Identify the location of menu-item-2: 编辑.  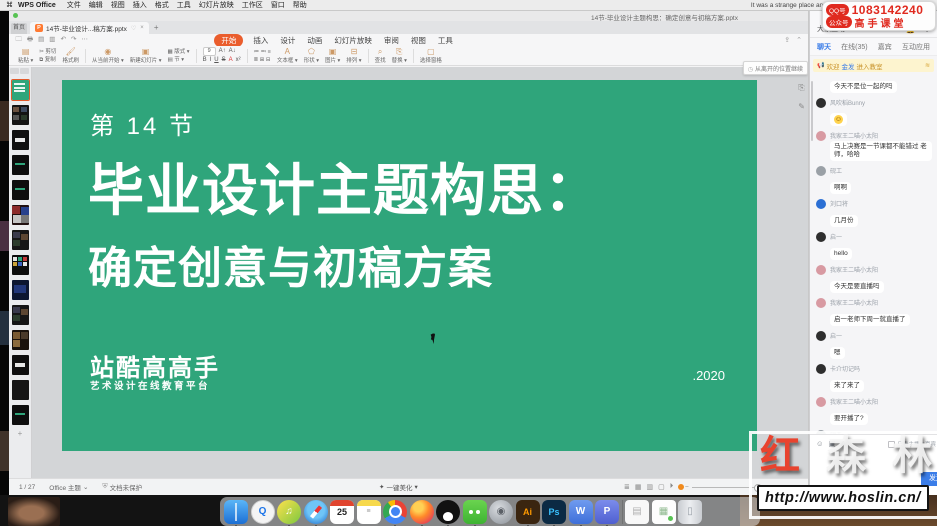
(96, 5).